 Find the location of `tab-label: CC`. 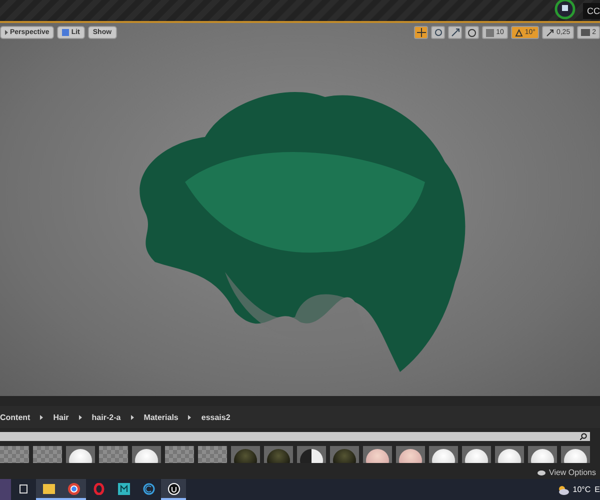

tab-label: CC is located at coordinates (591, 10).